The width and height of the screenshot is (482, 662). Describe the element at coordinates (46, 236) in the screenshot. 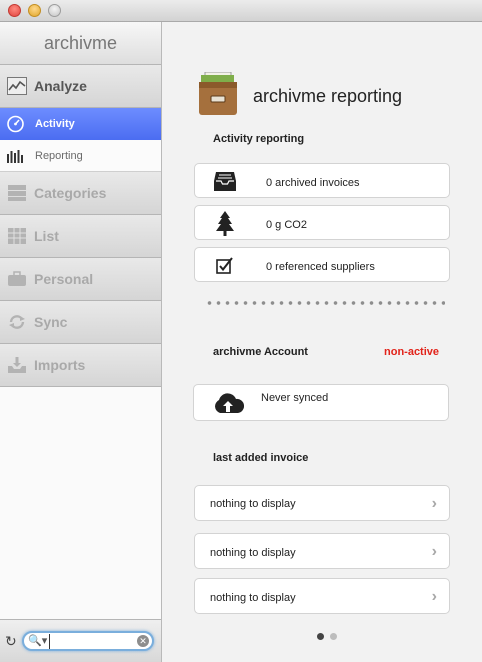

I see `sidebar-item-label: List` at that location.